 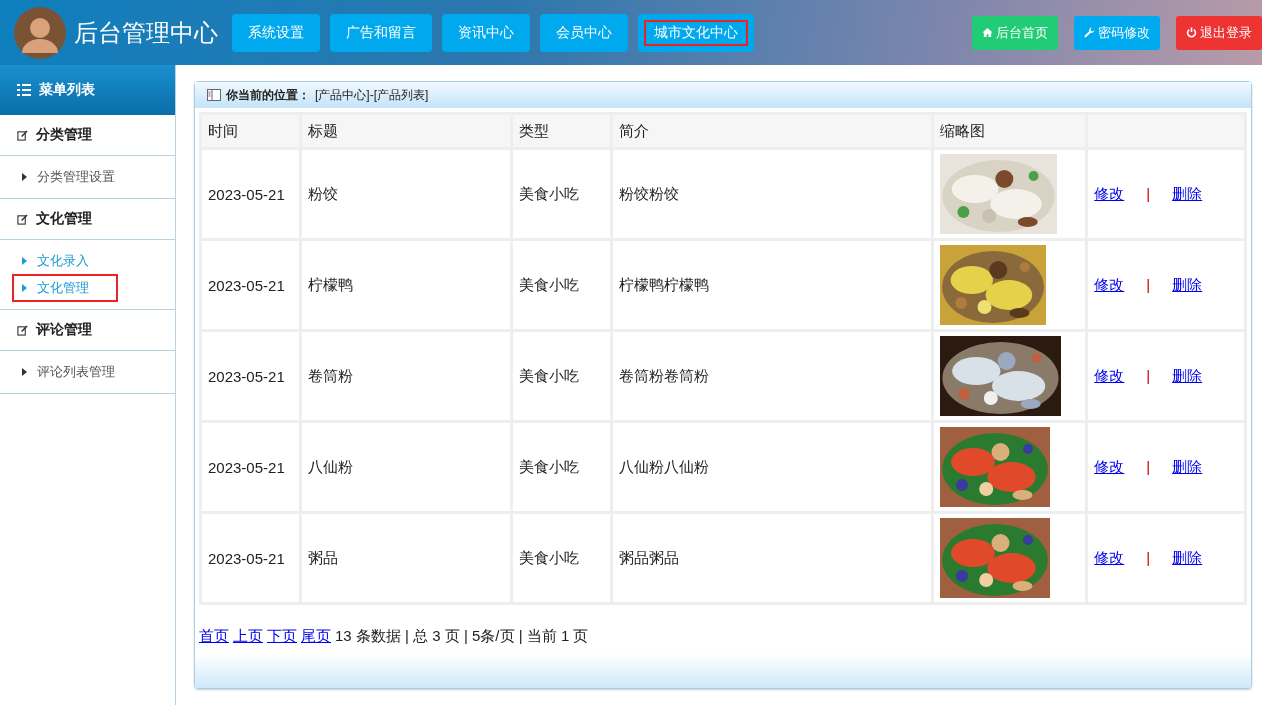 What do you see at coordinates (406, 194) in the screenshot?
I see `table-cell: 粉饺` at bounding box center [406, 194].